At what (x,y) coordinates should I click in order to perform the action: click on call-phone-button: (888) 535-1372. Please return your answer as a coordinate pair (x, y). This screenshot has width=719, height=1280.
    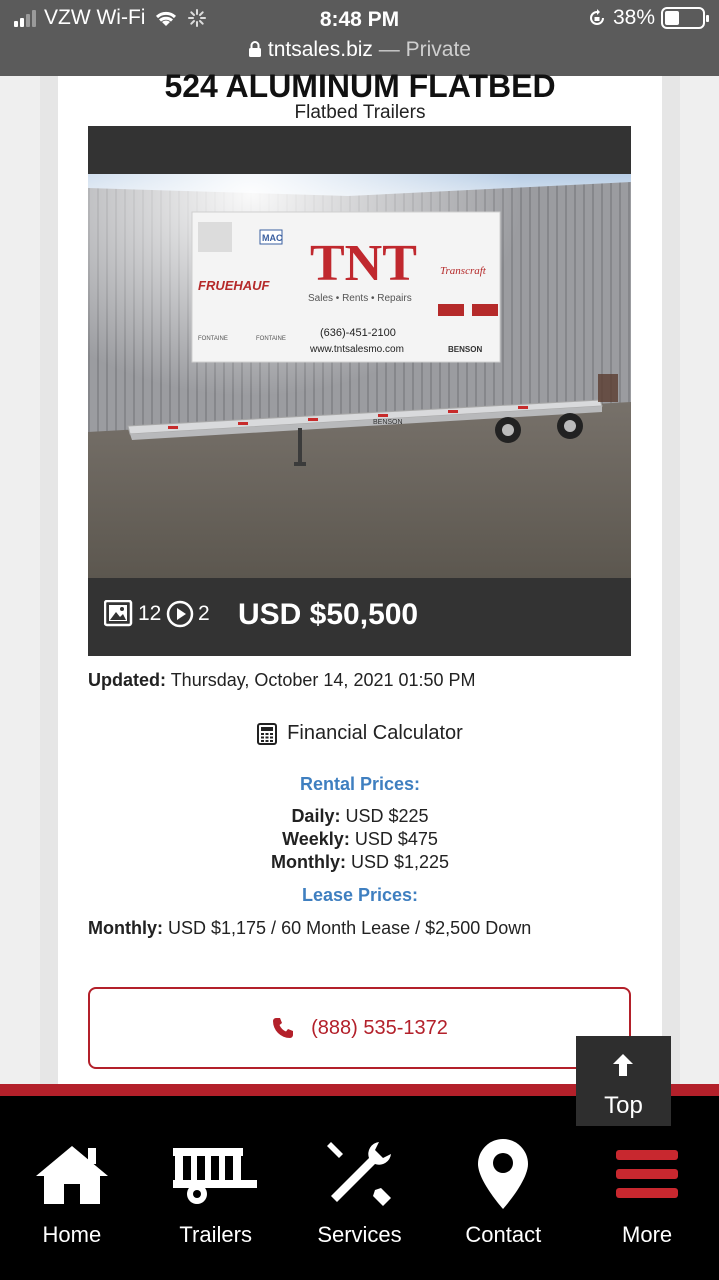
    Looking at the image, I should click on (359, 1028).